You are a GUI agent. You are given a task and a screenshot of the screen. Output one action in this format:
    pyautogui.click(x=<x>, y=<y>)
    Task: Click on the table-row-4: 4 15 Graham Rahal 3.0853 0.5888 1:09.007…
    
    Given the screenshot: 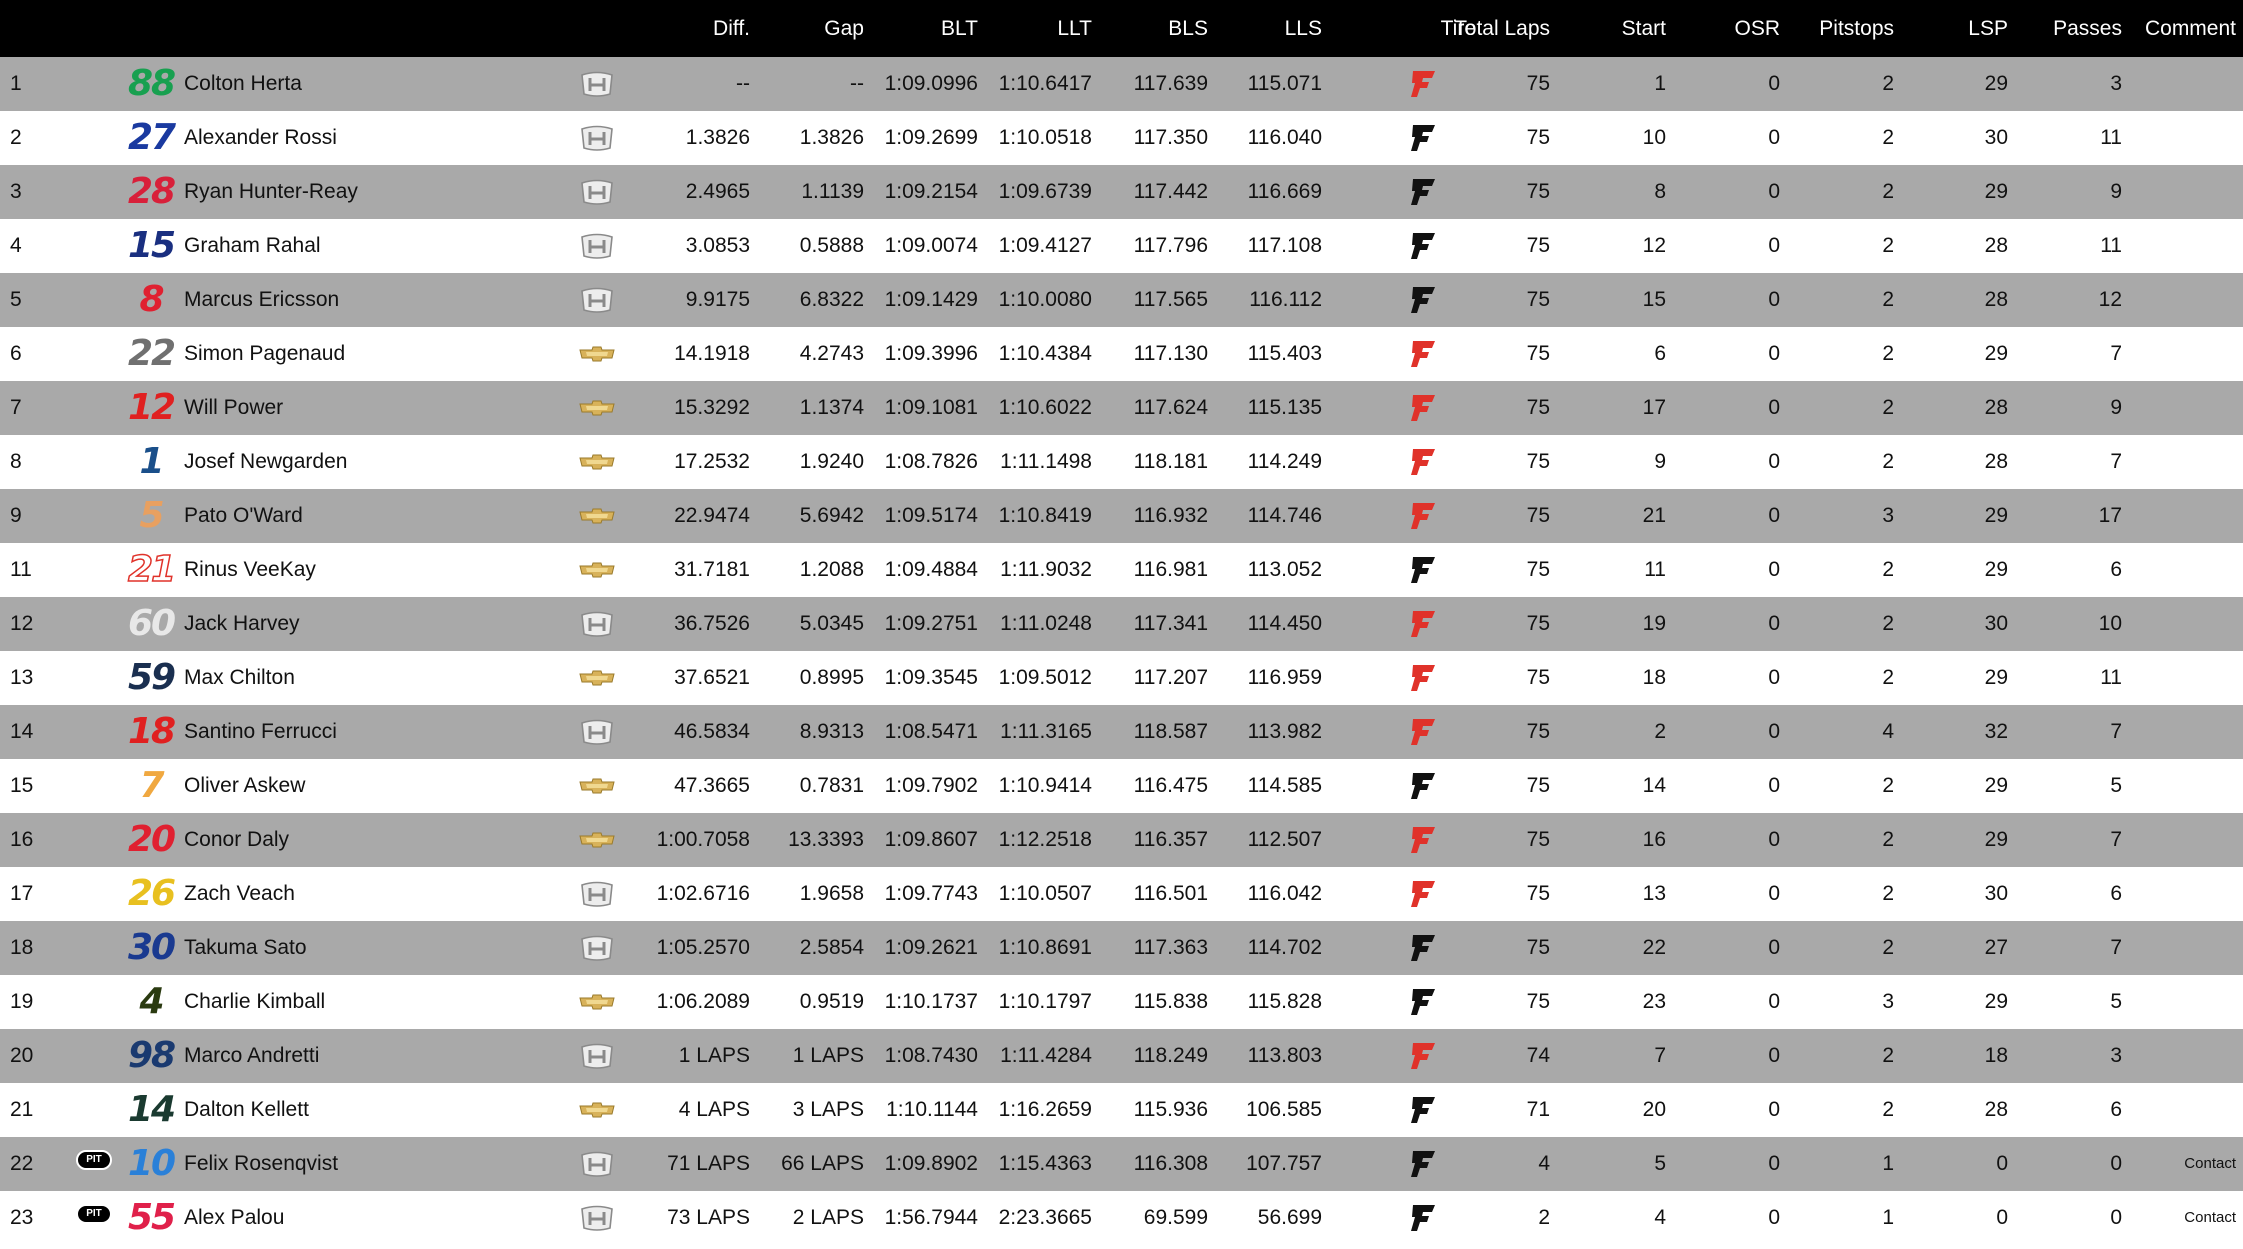 What is the action you would take?
    pyautogui.click(x=1121, y=246)
    